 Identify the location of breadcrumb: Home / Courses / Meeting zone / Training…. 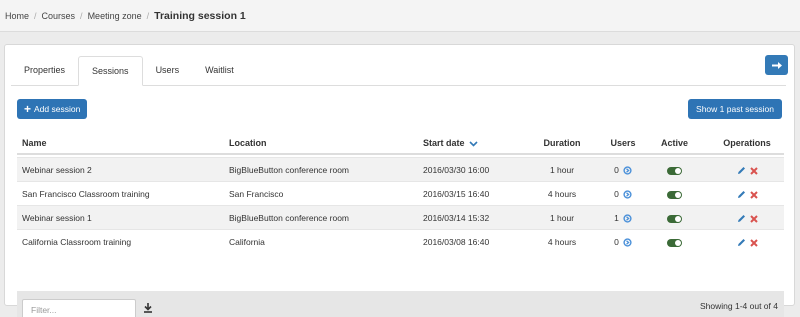
(400, 16).